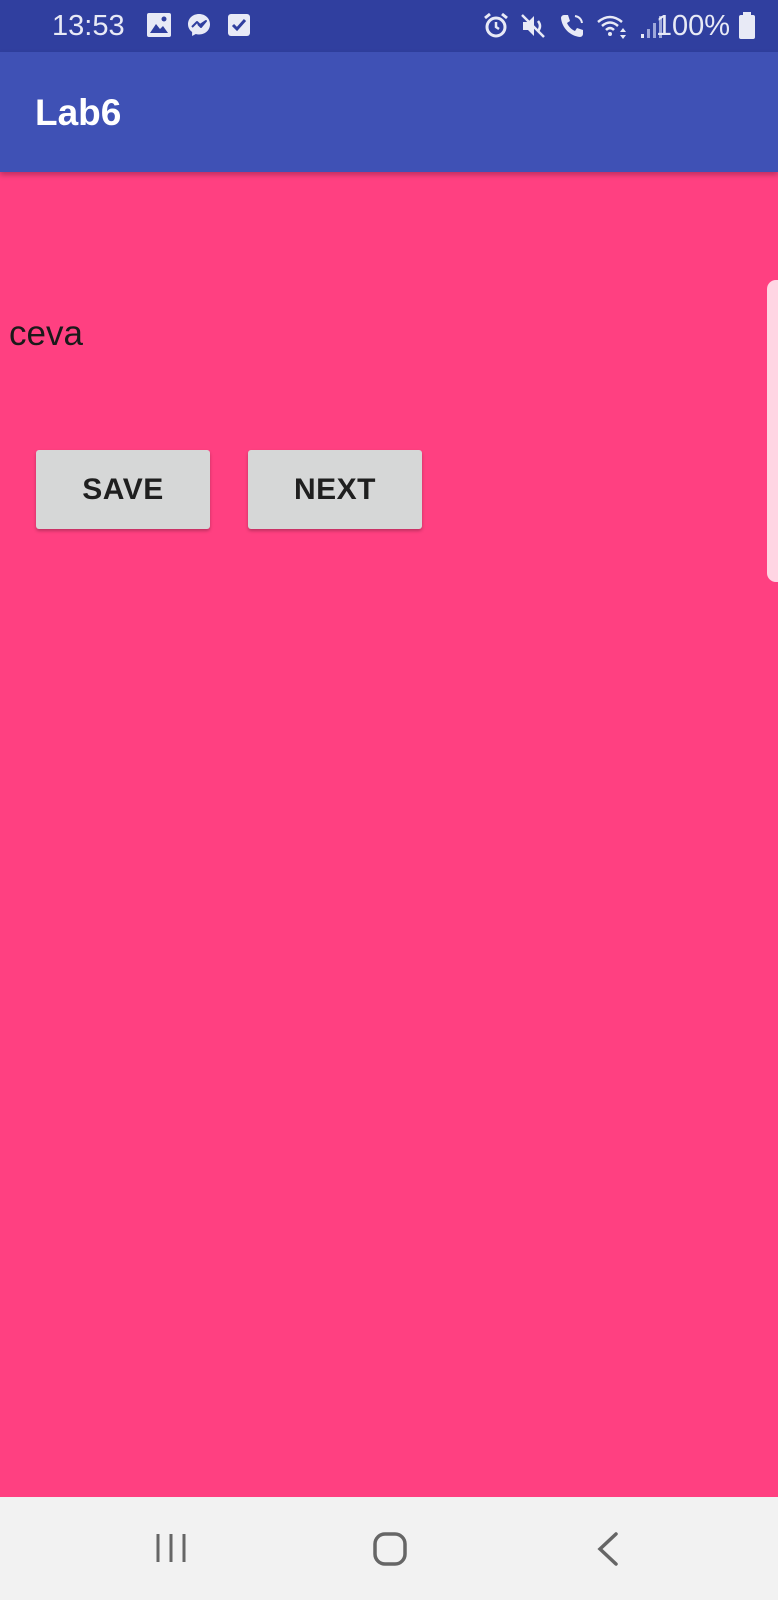  I want to click on status-system-icons, so click(574, 26).